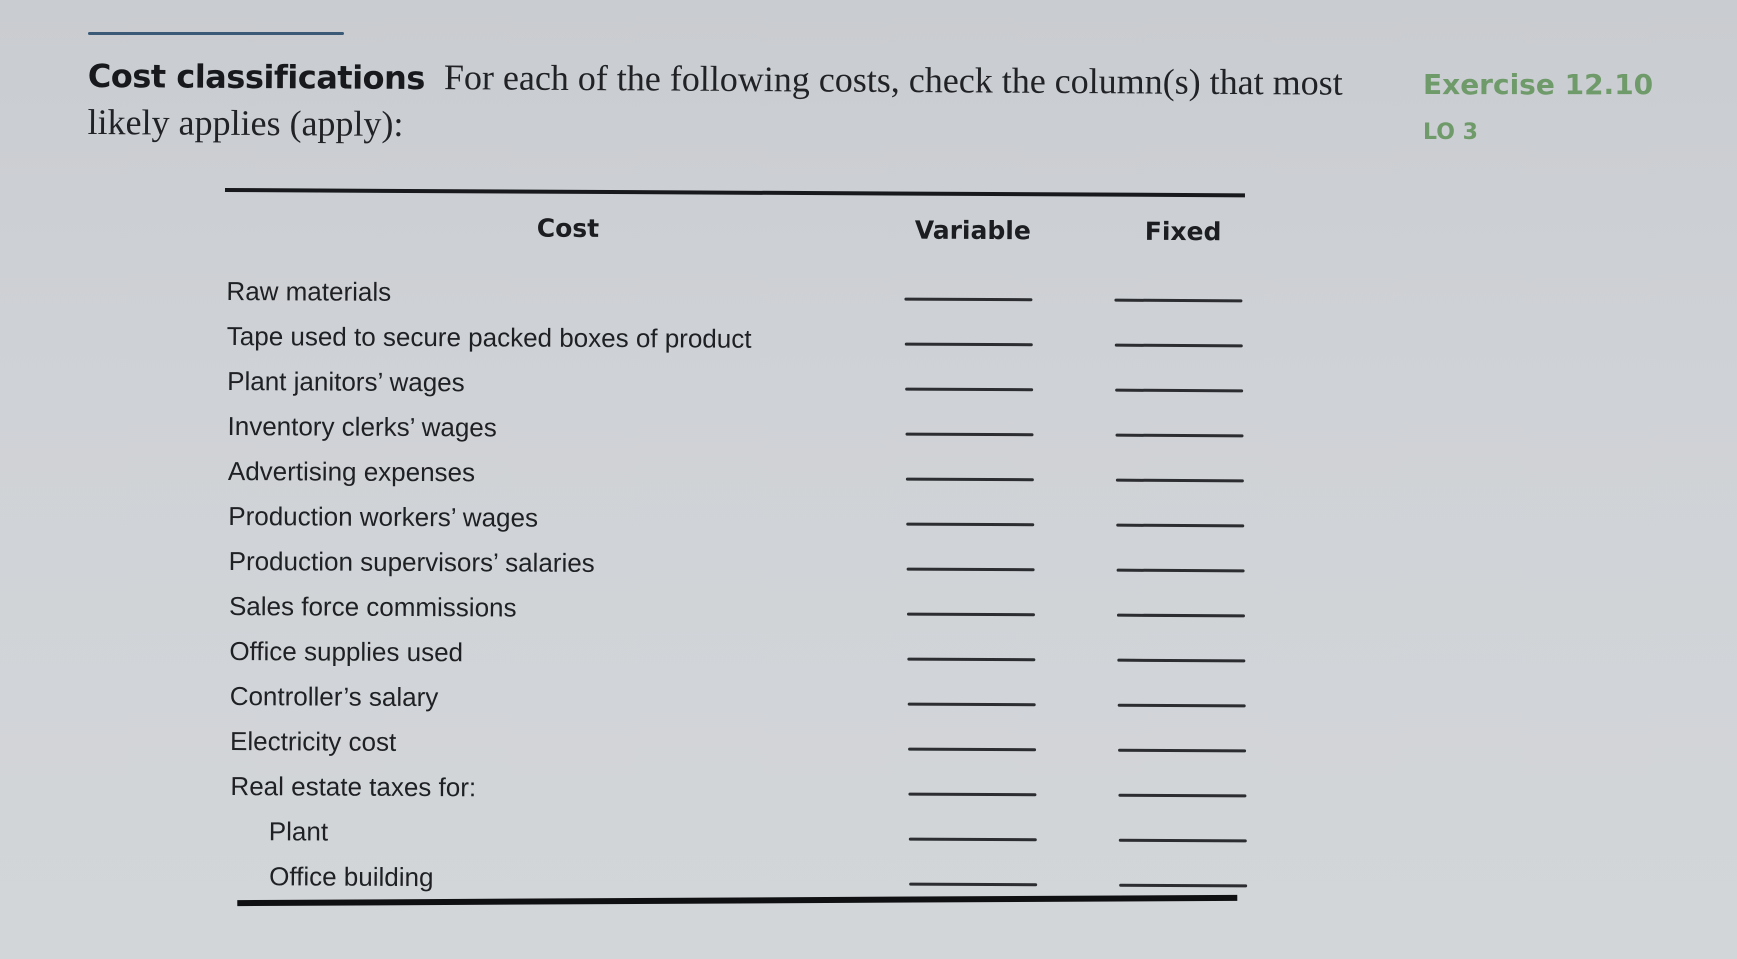  I want to click on cost-label: Production supervisors’ salaries, so click(411, 562).